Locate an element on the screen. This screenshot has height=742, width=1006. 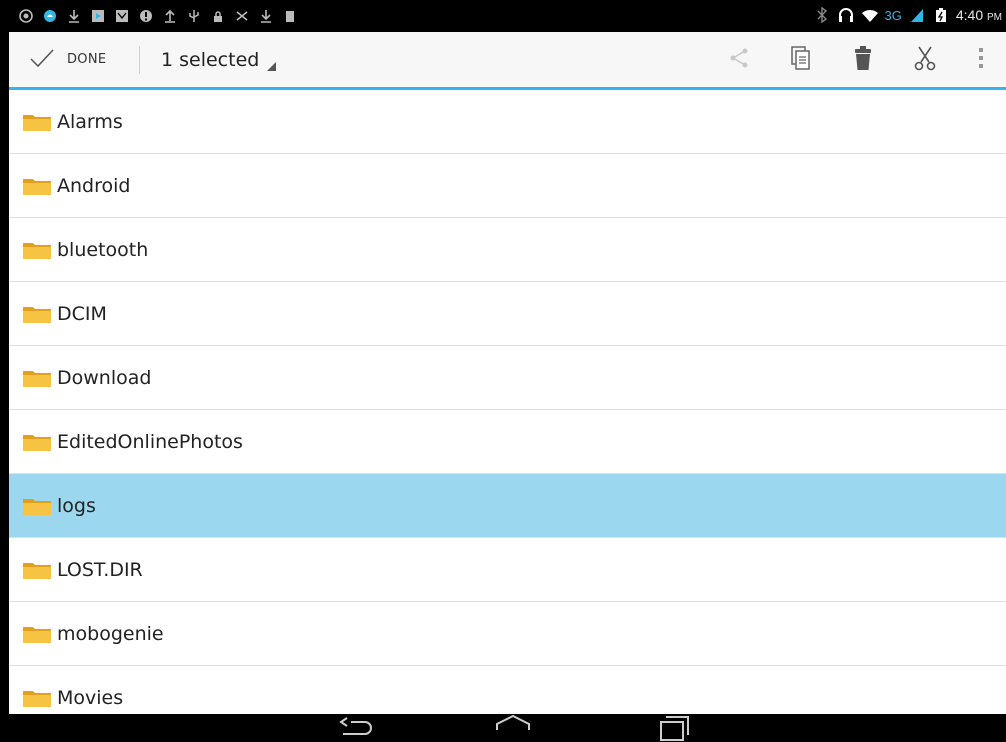
folder-row-dcim: DCIM is located at coordinates (507, 314).